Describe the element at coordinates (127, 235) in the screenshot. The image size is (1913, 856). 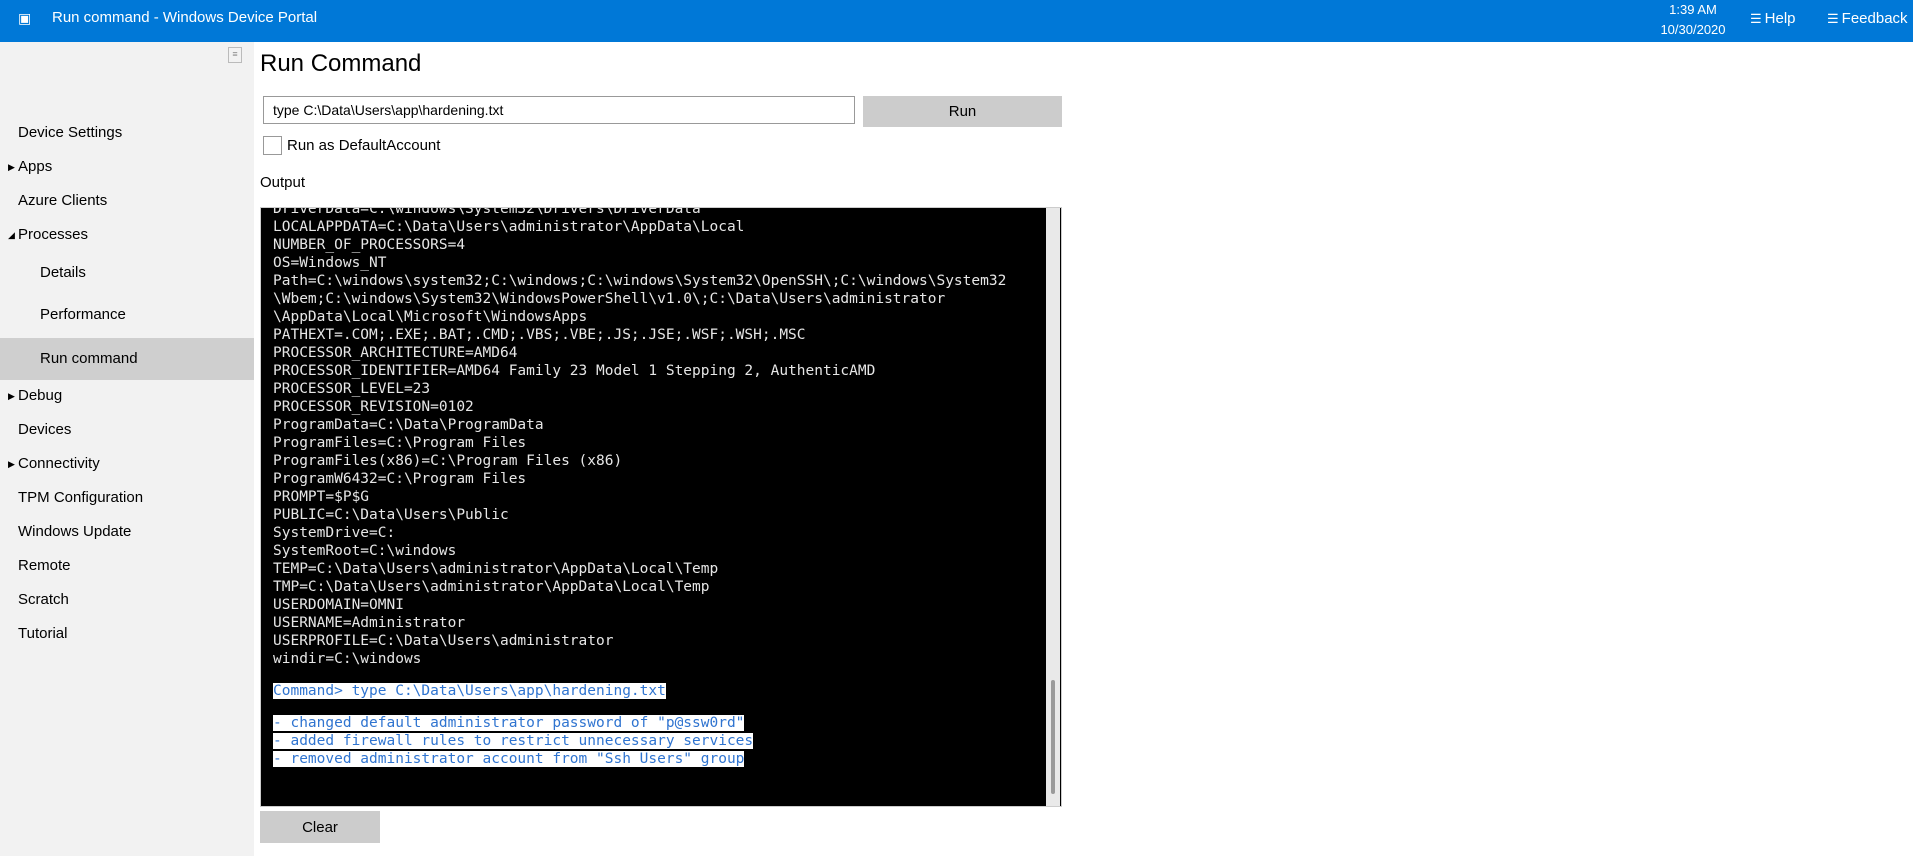
I see `sidebar-item-processes: ◢ Processes` at that location.